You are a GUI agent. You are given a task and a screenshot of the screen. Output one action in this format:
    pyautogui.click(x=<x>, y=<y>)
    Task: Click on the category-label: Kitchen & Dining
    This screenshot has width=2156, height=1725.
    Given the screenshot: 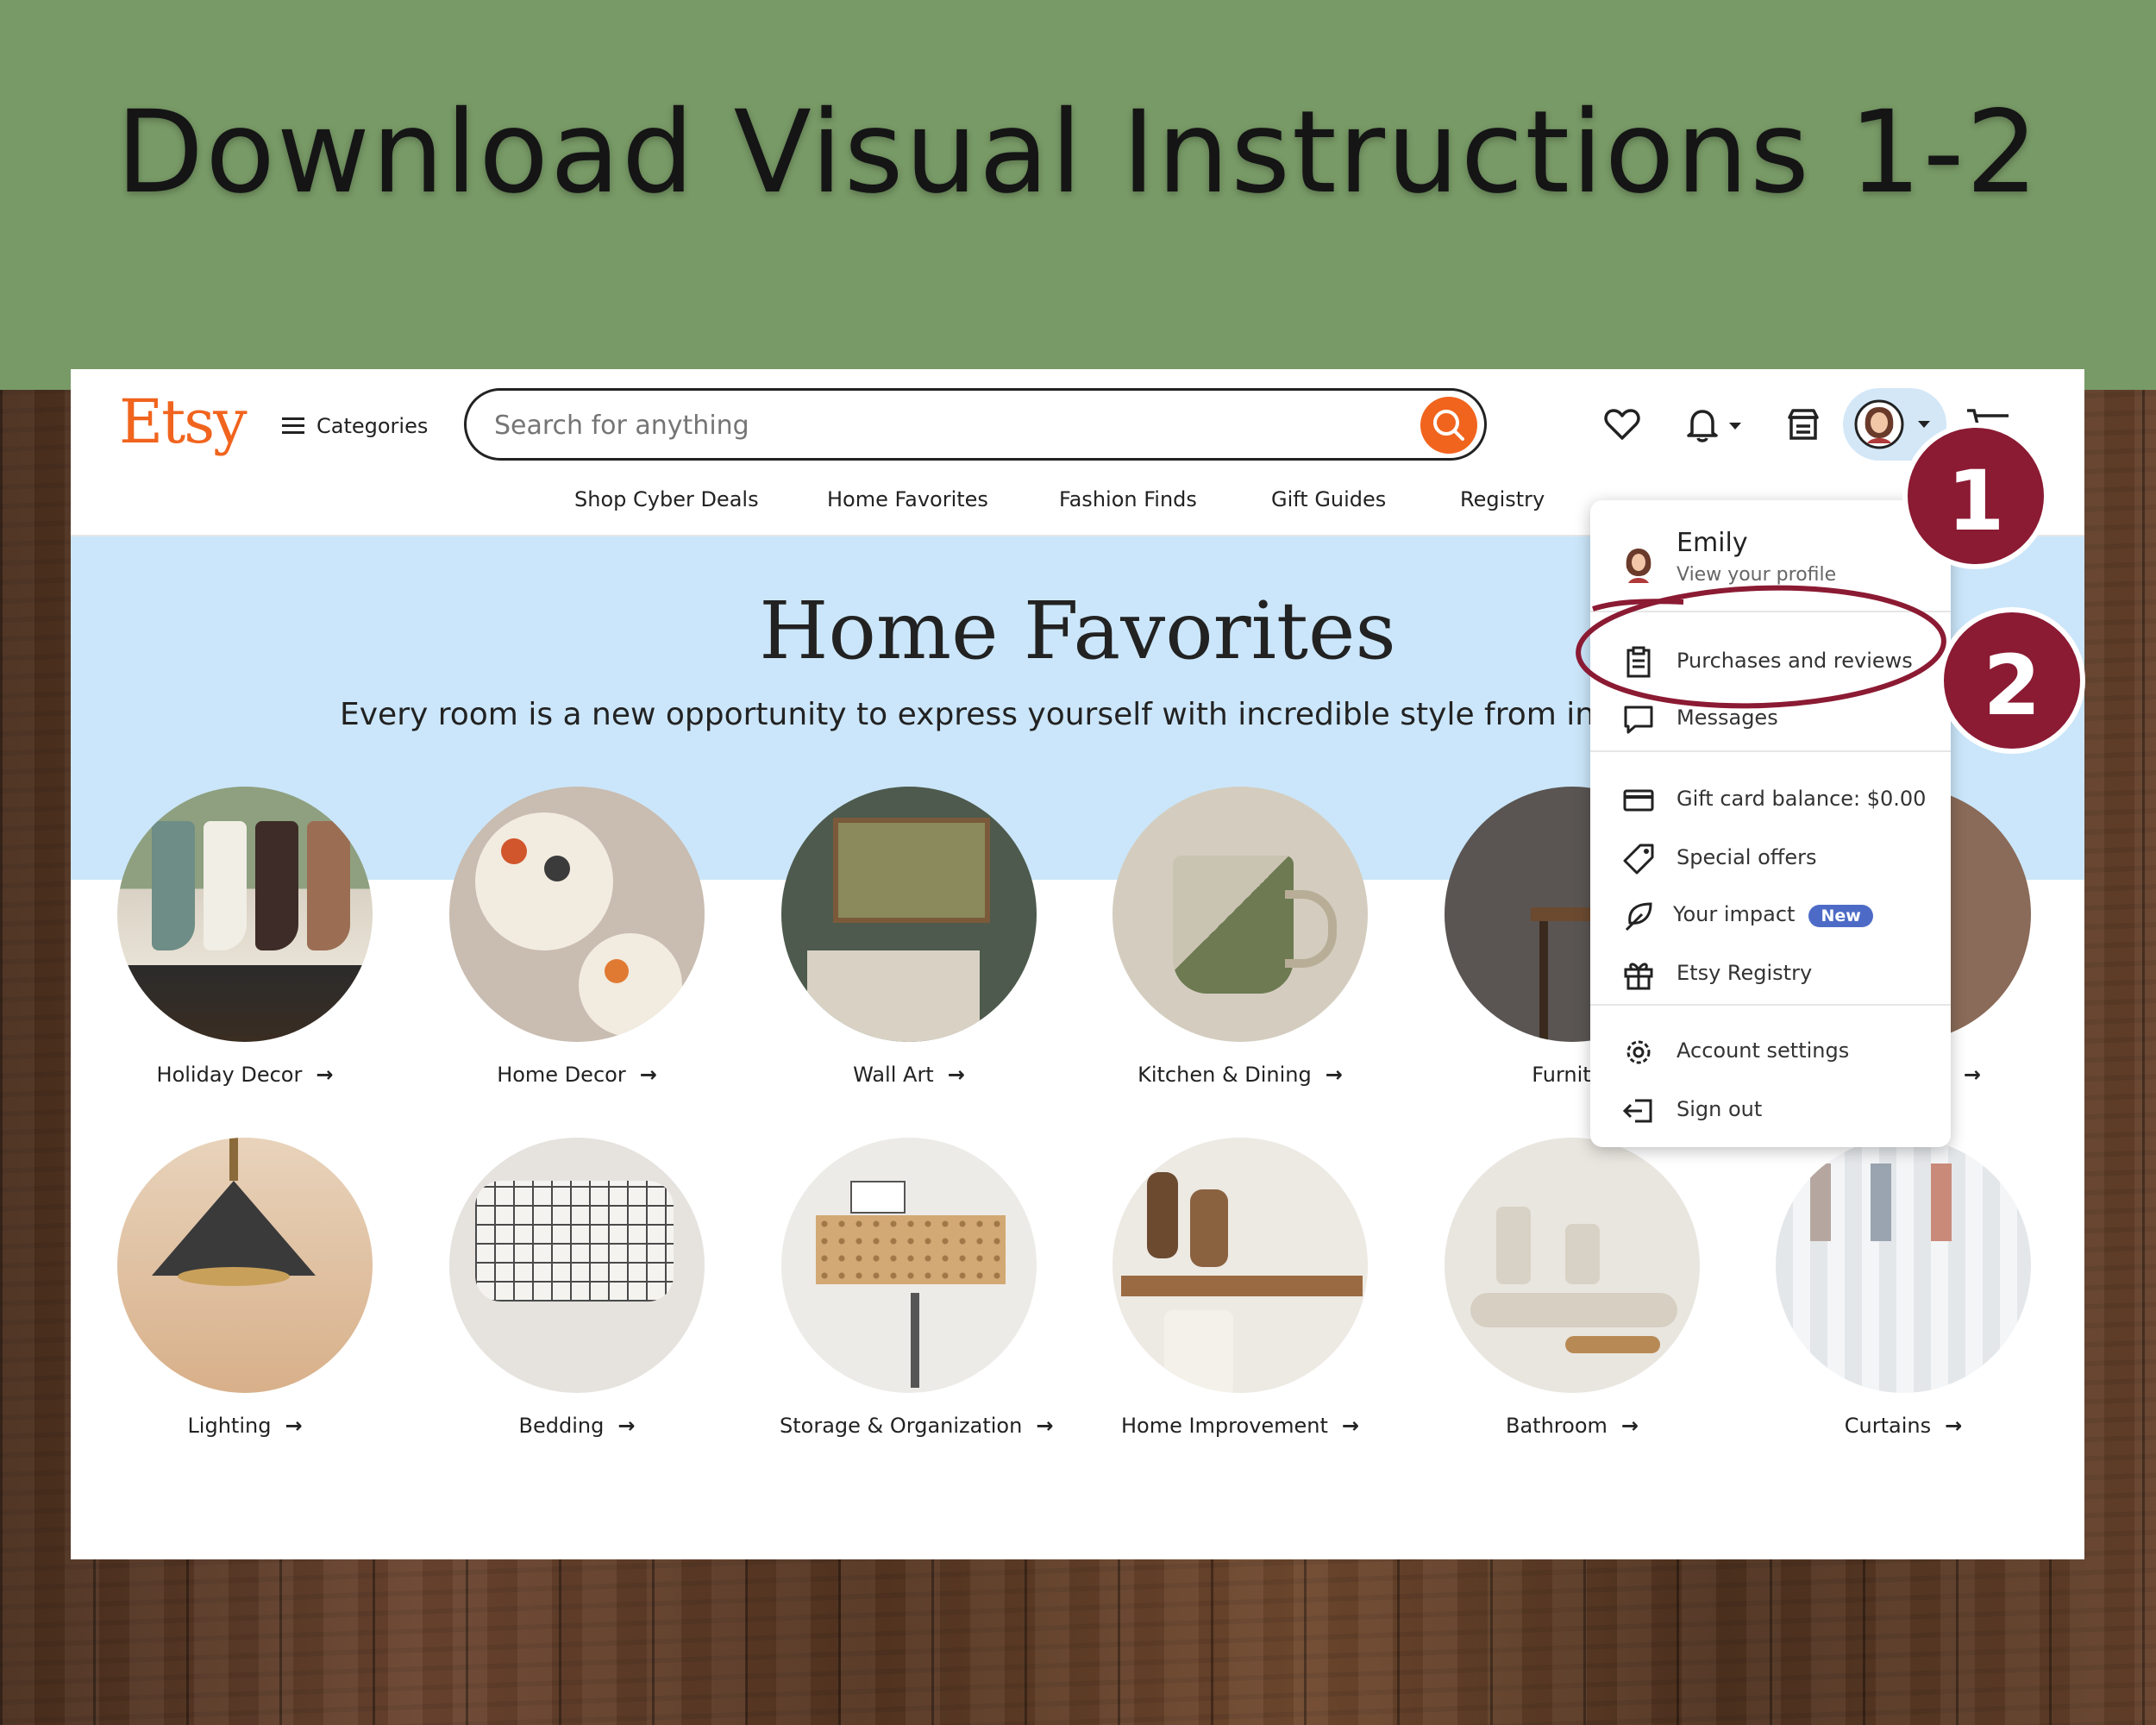 What is the action you would take?
    pyautogui.click(x=1225, y=1075)
    